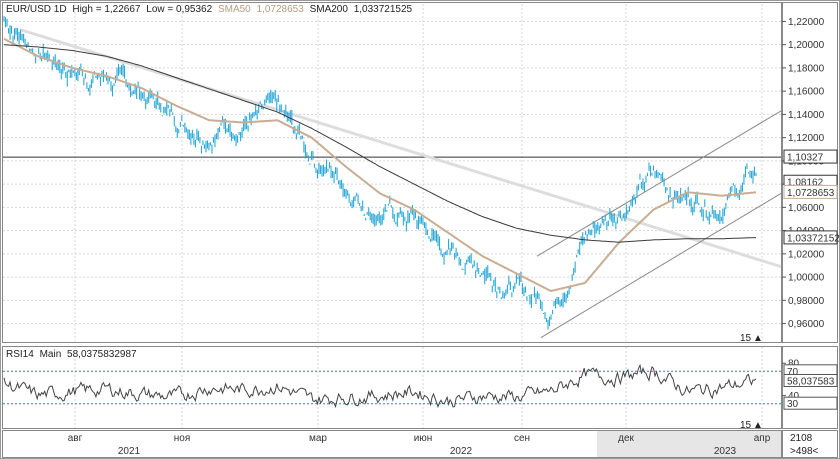 Image resolution: width=840 pixels, height=459 pixels. Describe the element at coordinates (281, 9) in the screenshot. I see `sma50-value: 1,0728653` at that location.